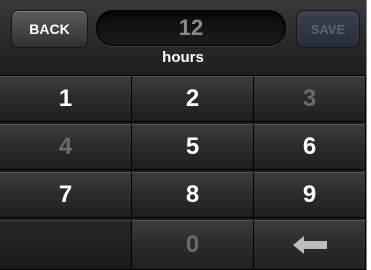 The image size is (371, 270). I want to click on backspace-key, so click(310, 245).